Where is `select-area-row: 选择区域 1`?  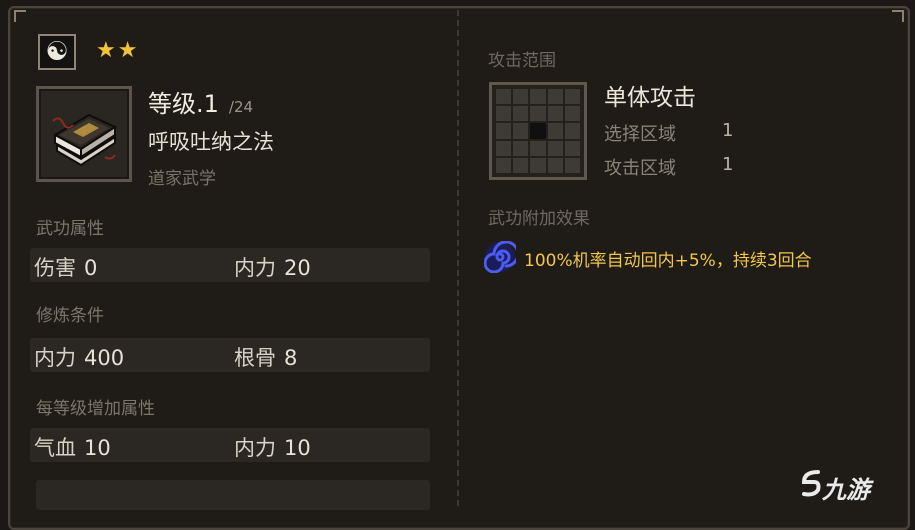
select-area-row: 选择区域 1 is located at coordinates (668, 133).